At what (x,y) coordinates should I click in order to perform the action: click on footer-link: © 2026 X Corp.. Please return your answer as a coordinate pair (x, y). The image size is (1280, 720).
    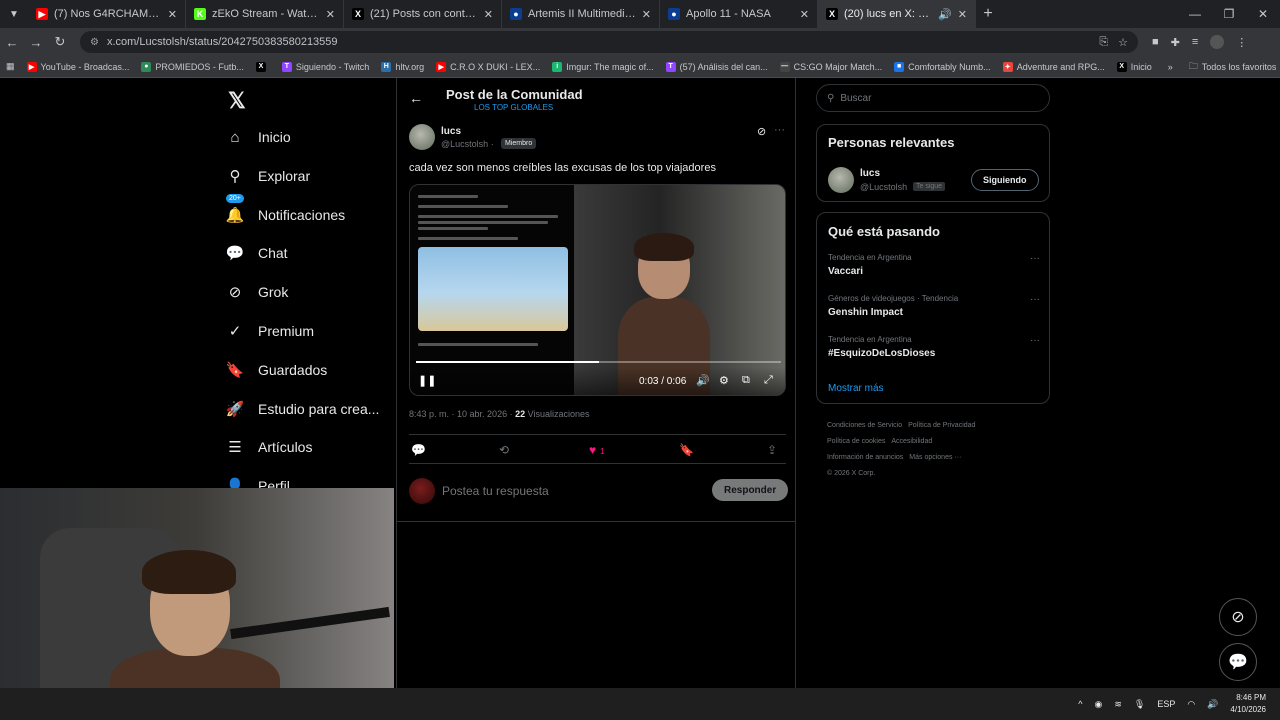
    Looking at the image, I should click on (851, 473).